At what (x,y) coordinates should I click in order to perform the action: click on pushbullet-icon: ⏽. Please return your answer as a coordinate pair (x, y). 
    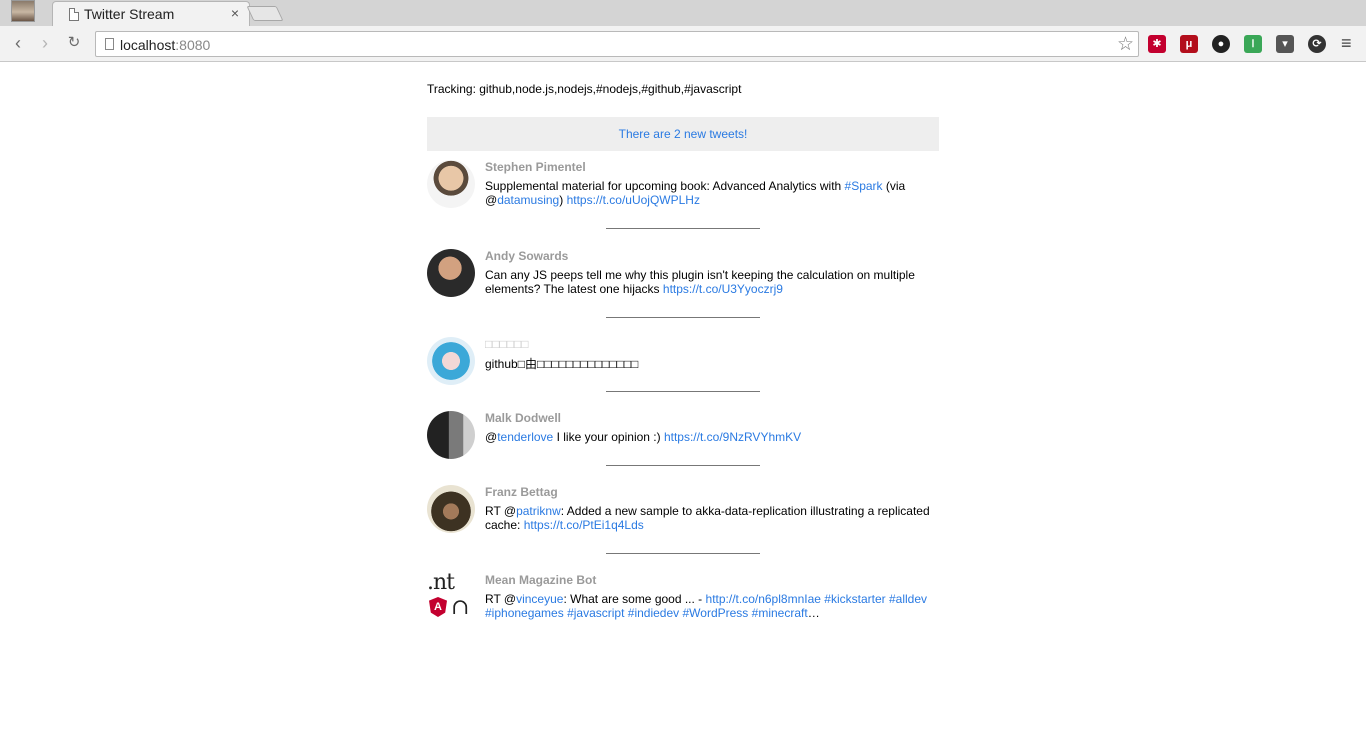
    Looking at the image, I should click on (1253, 44).